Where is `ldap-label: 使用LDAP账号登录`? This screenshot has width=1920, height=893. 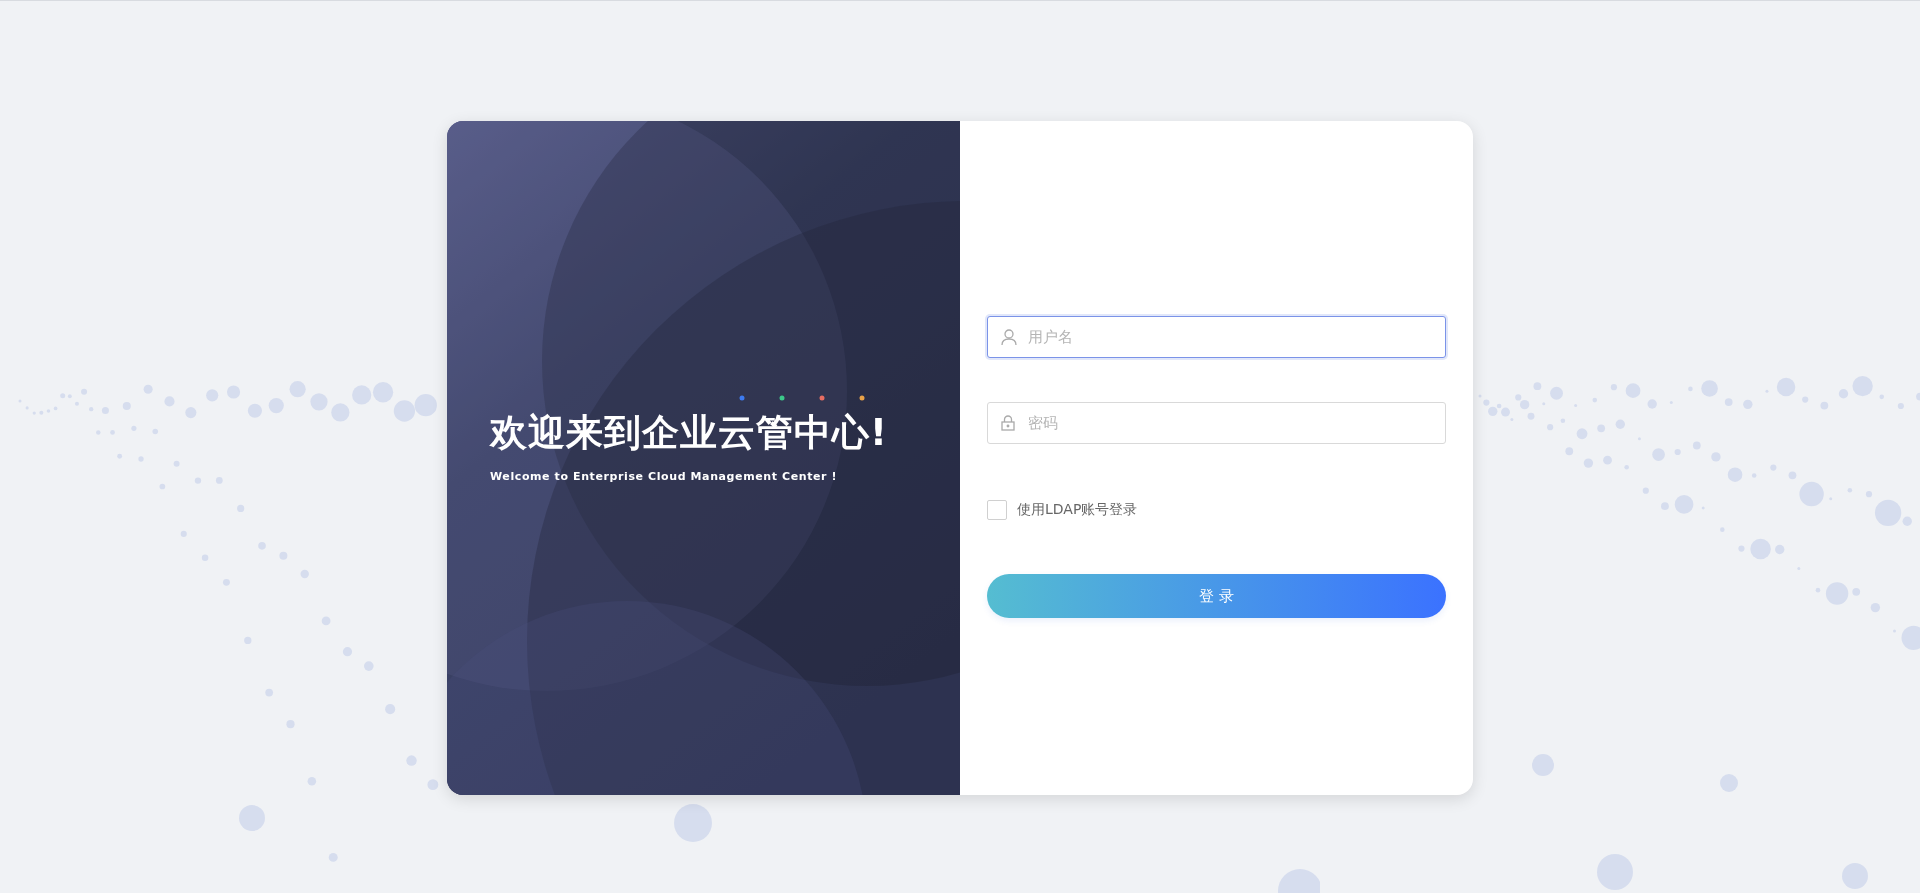
ldap-label: 使用LDAP账号登录 is located at coordinates (1077, 510).